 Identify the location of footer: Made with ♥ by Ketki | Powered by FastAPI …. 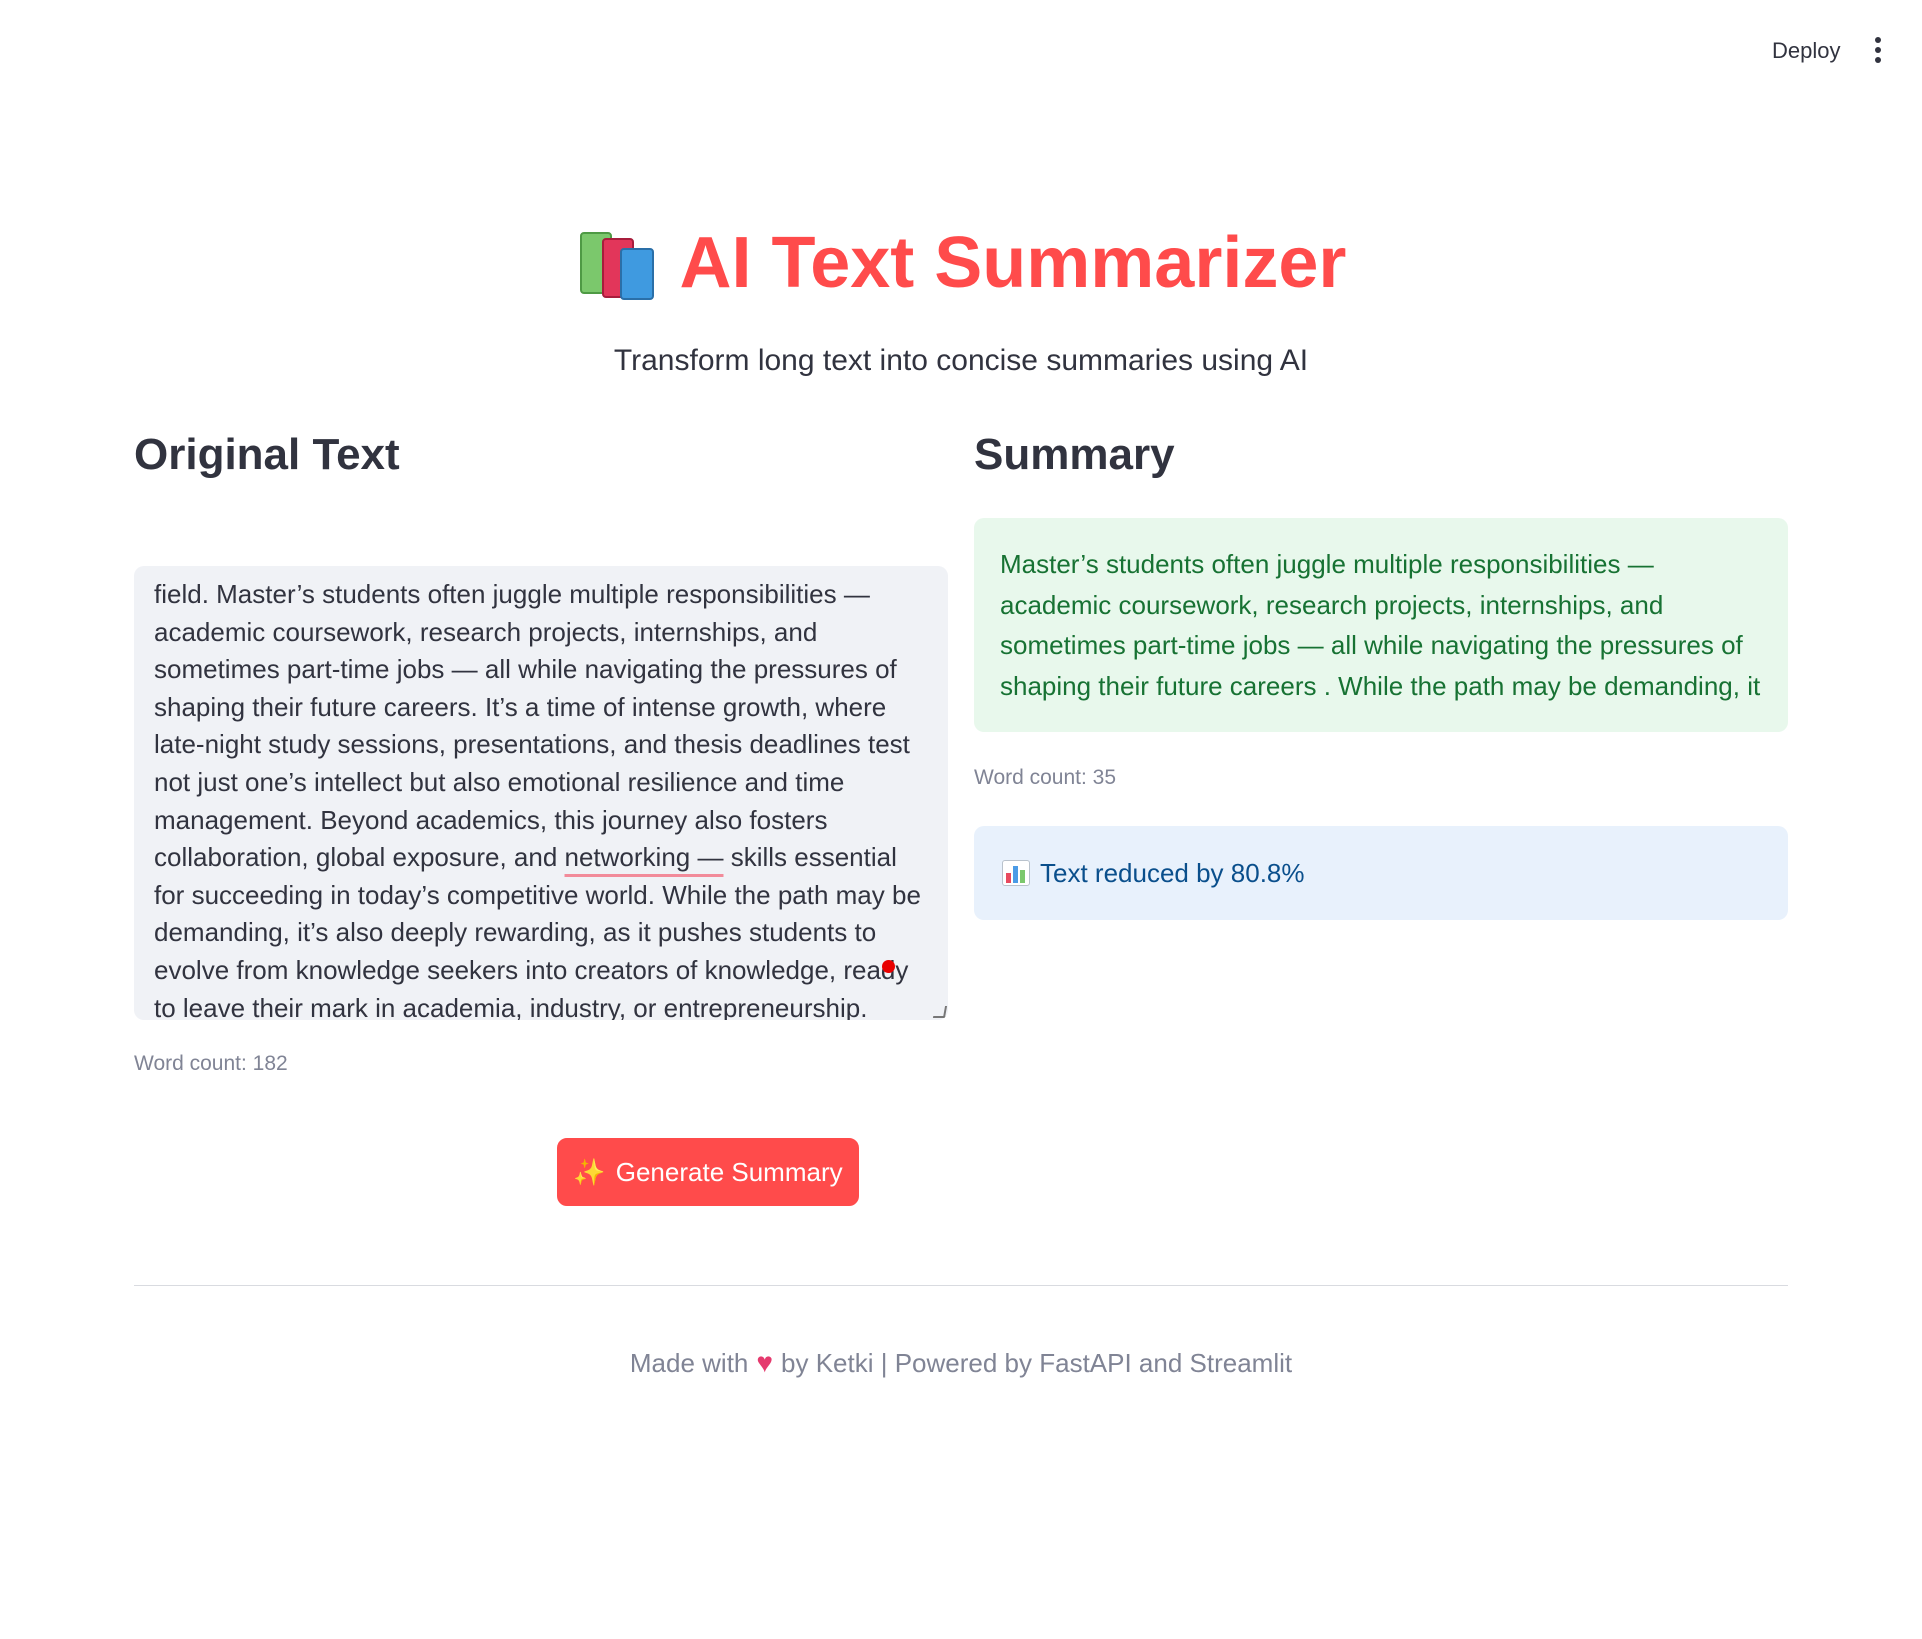
(961, 1363).